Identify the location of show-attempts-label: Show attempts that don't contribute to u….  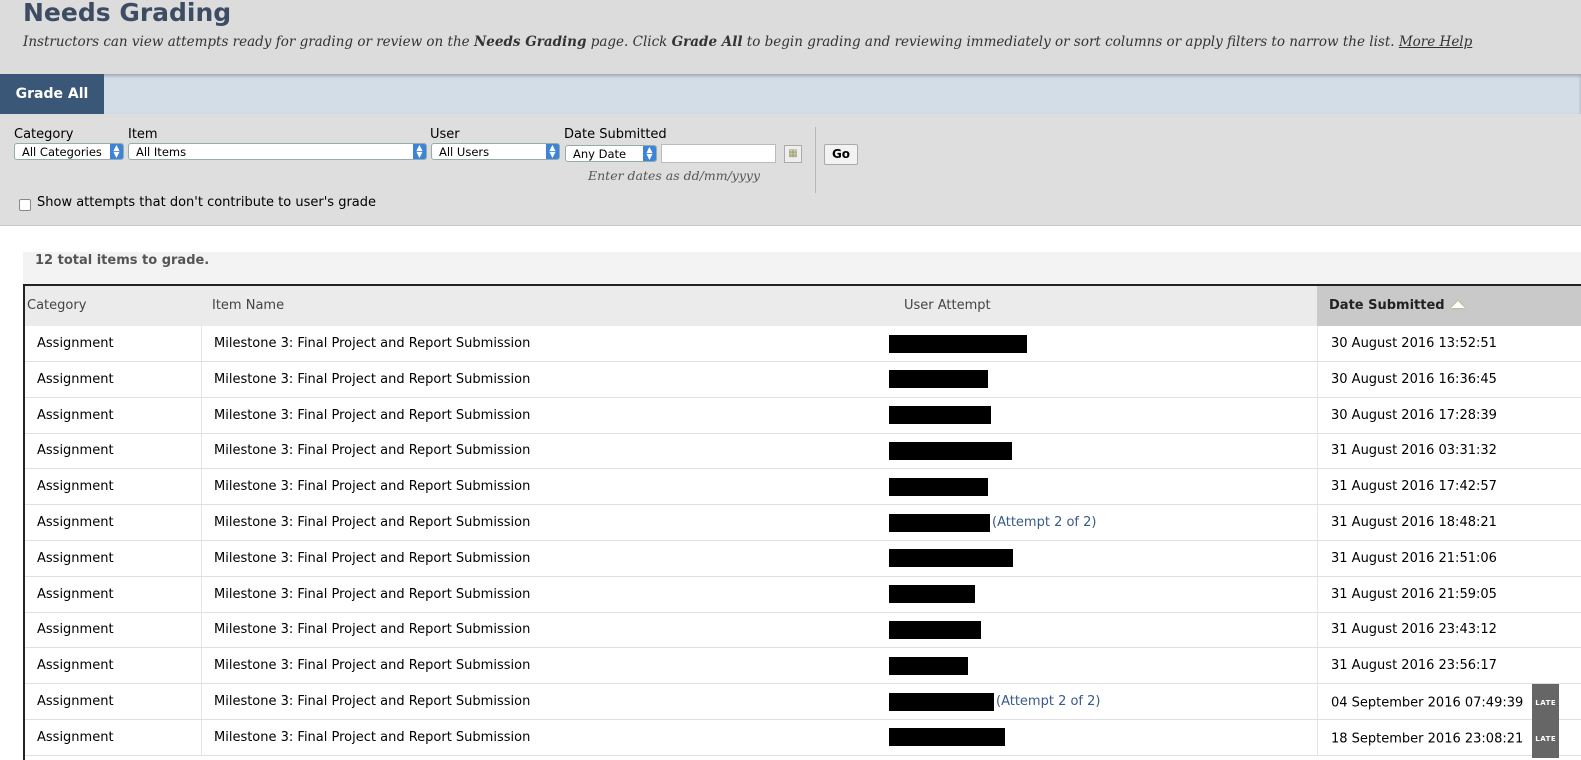
(207, 202).